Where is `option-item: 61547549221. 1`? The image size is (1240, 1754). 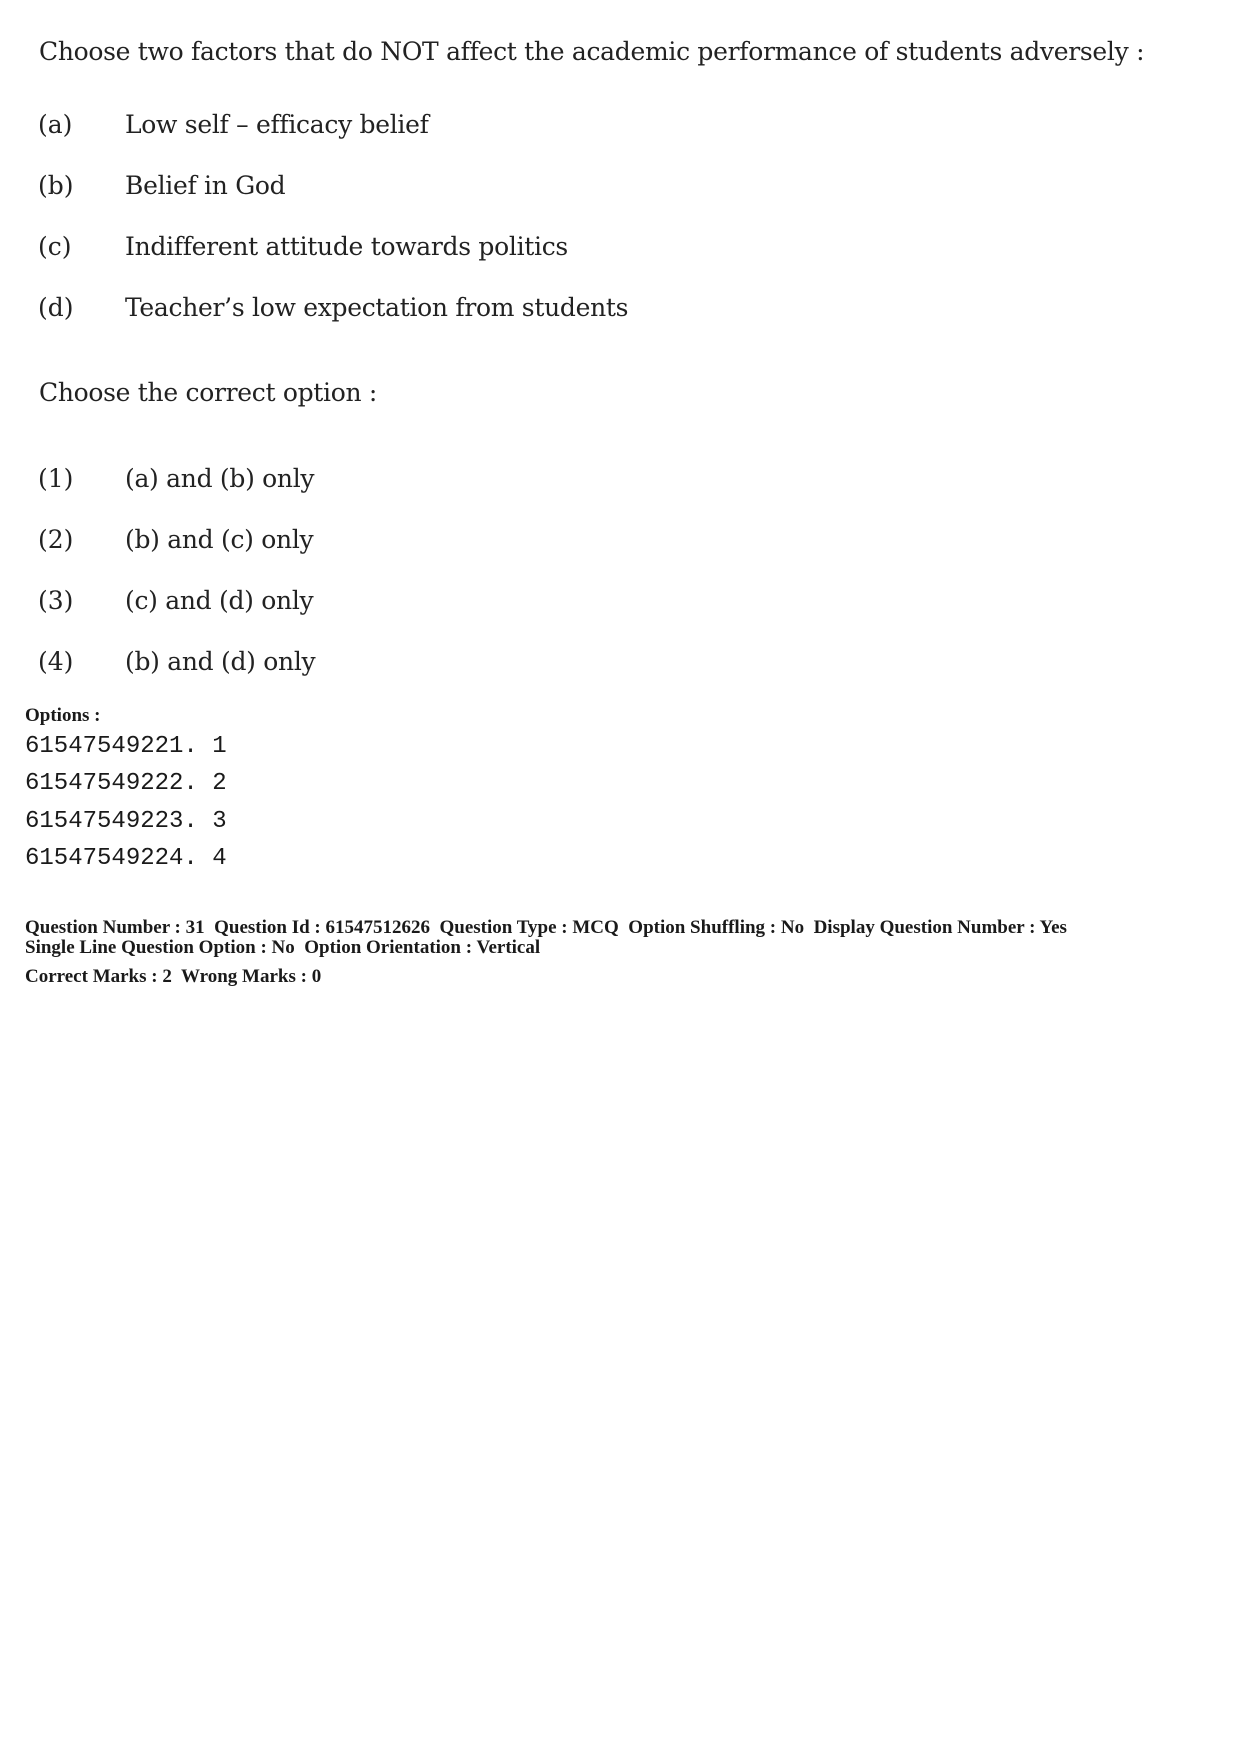
option-item: 61547549221. 1 is located at coordinates (126, 746).